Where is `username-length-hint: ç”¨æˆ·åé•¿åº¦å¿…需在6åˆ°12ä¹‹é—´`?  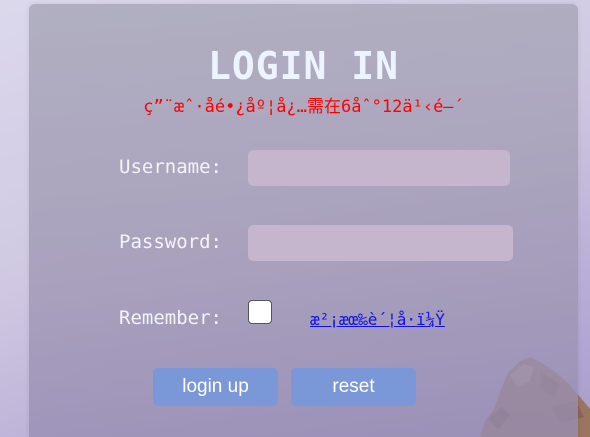
username-length-hint: ç”¨æˆ·åé•¿åº¦å¿…需在6åˆ°12ä¹‹é—´ is located at coordinates (303, 107).